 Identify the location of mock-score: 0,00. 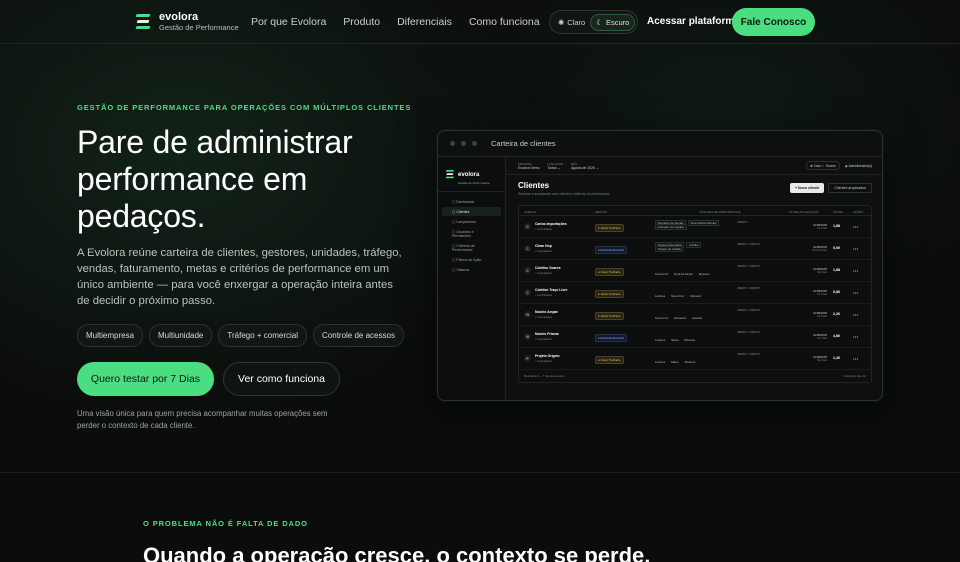
(836, 248).